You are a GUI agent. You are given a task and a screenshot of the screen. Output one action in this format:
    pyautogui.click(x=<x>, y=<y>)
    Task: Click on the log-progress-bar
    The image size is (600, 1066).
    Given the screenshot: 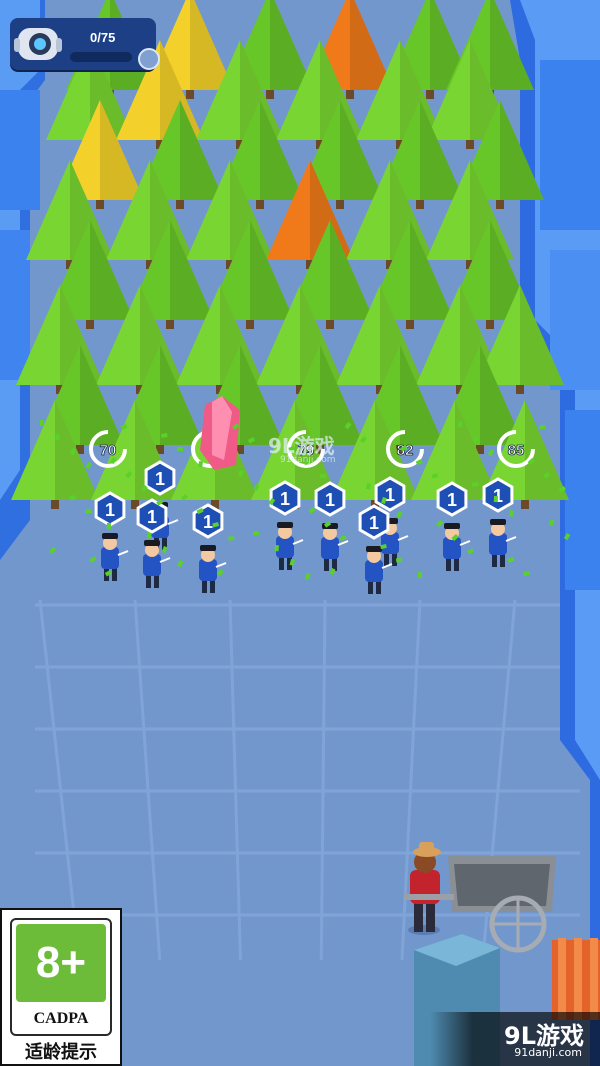 What is the action you would take?
    pyautogui.click(x=101, y=57)
    